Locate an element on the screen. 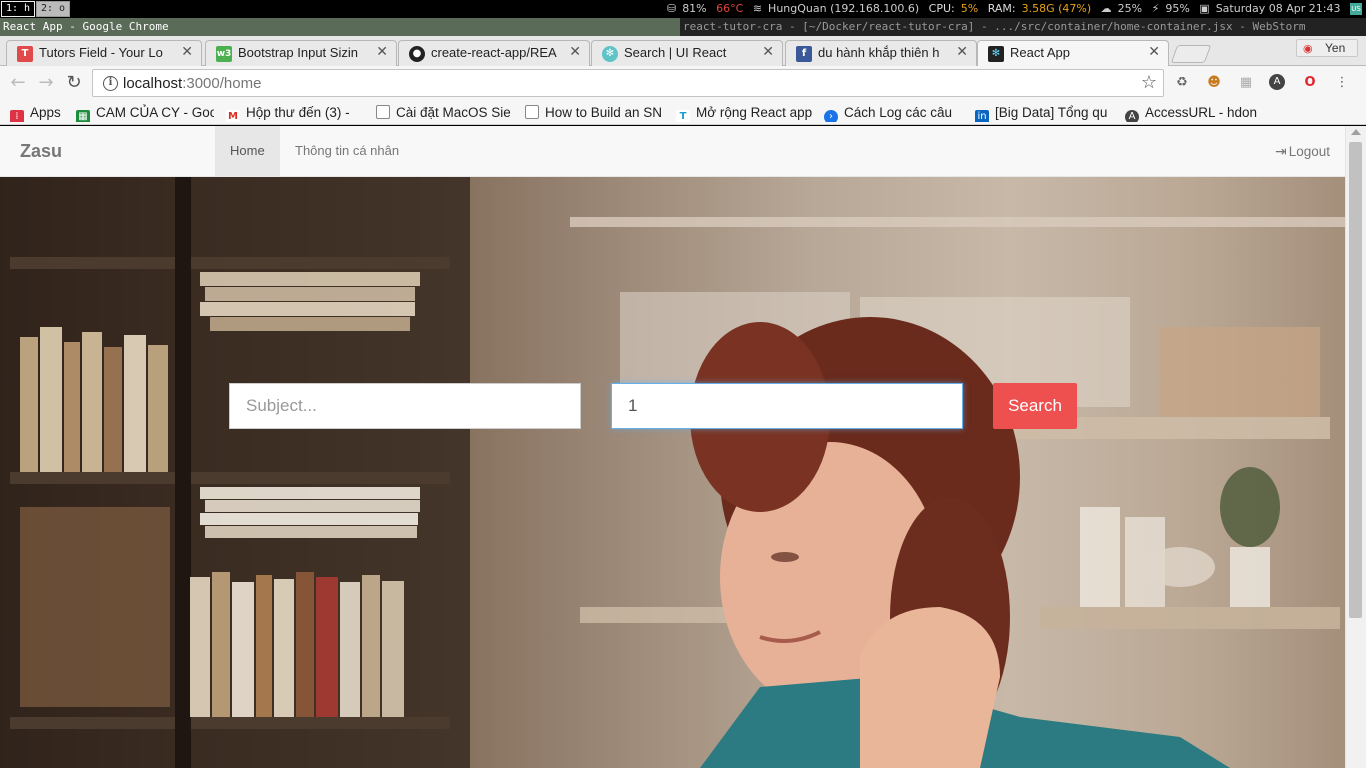 Image resolution: width=1366 pixels, height=768 pixels. bookmark-macos: Cài đặt MacOS Sie is located at coordinates (444, 113).